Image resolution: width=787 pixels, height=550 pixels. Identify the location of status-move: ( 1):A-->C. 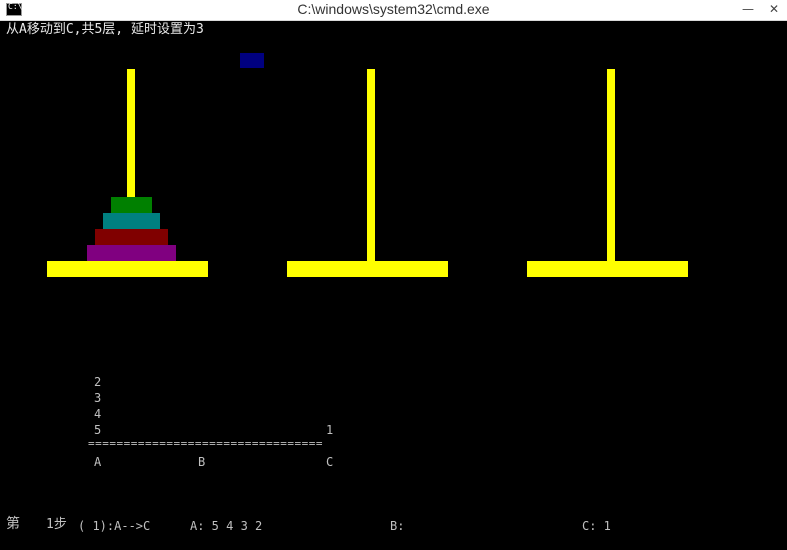
(114, 526).